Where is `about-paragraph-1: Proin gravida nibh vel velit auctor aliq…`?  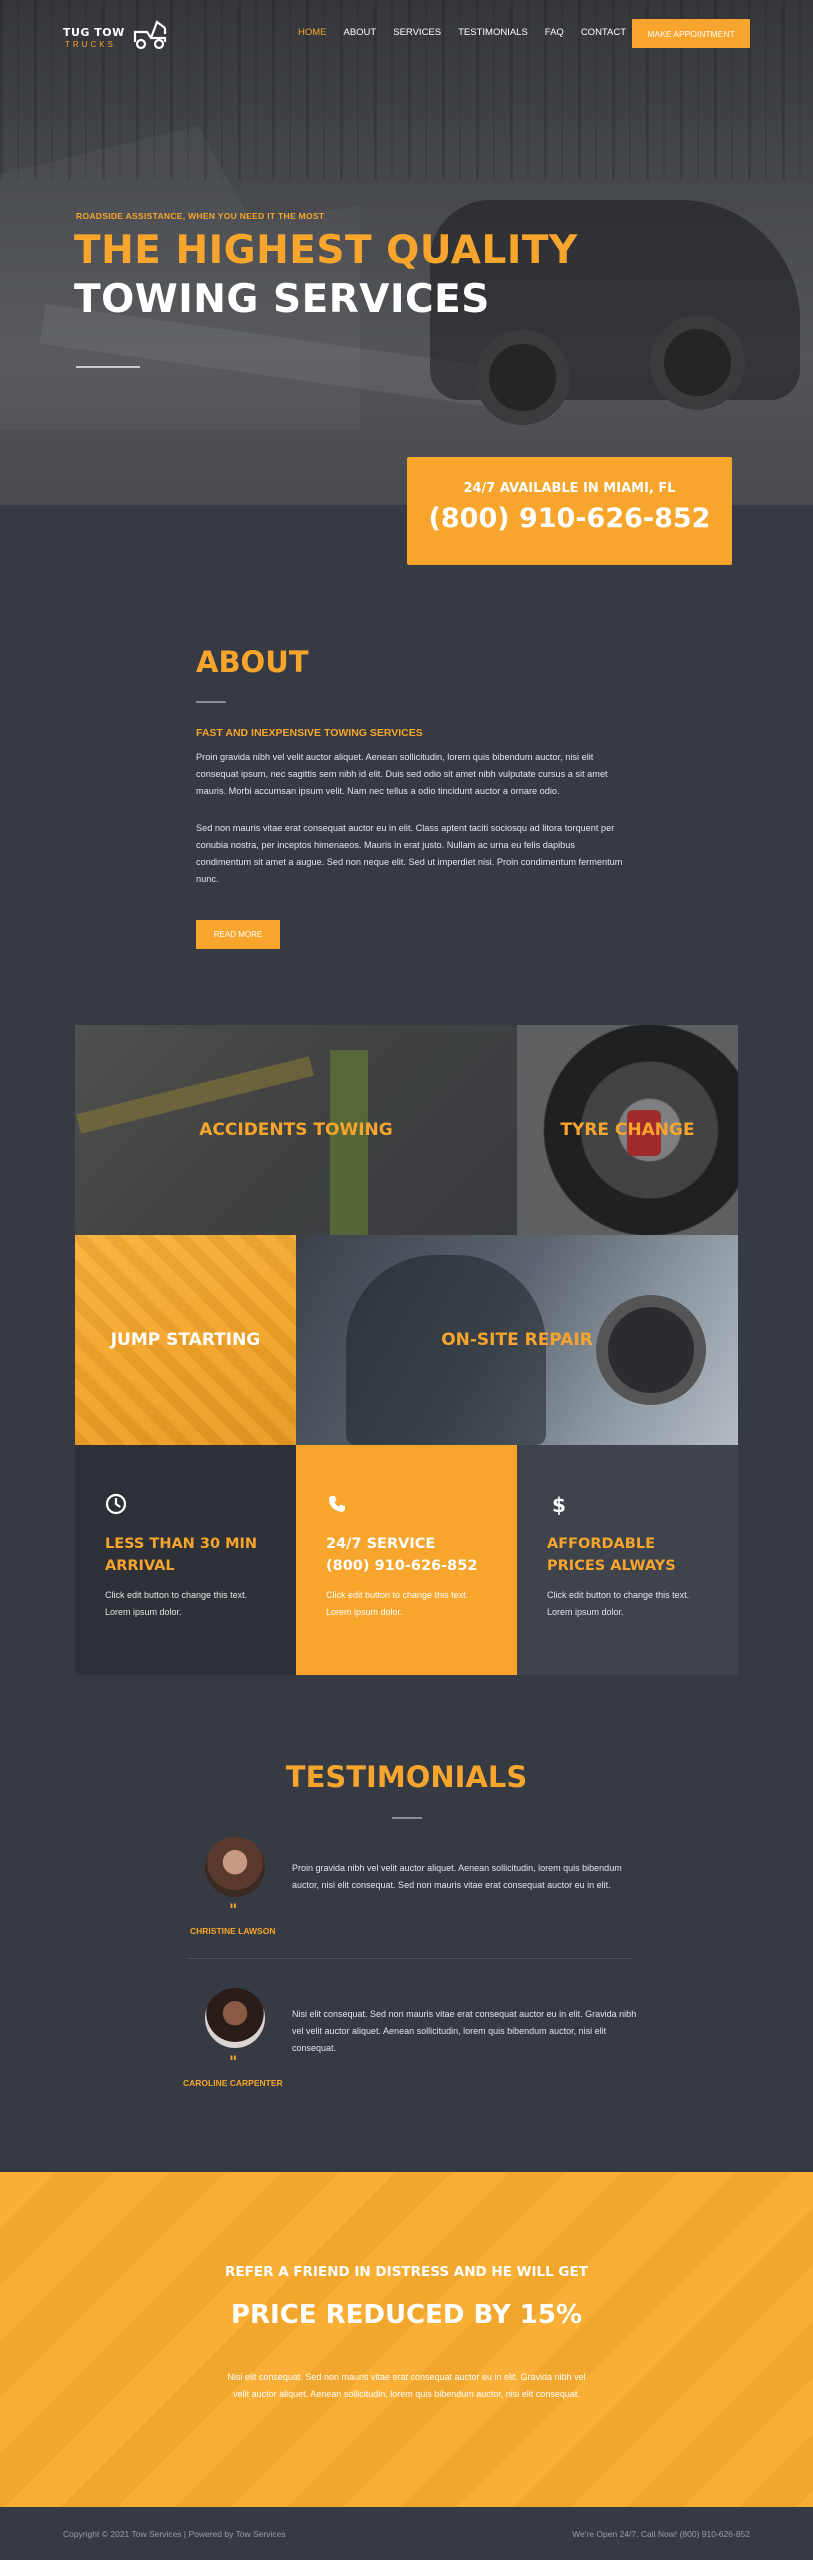 about-paragraph-1: Proin gravida nibh vel velit auctor aliq… is located at coordinates (402, 774).